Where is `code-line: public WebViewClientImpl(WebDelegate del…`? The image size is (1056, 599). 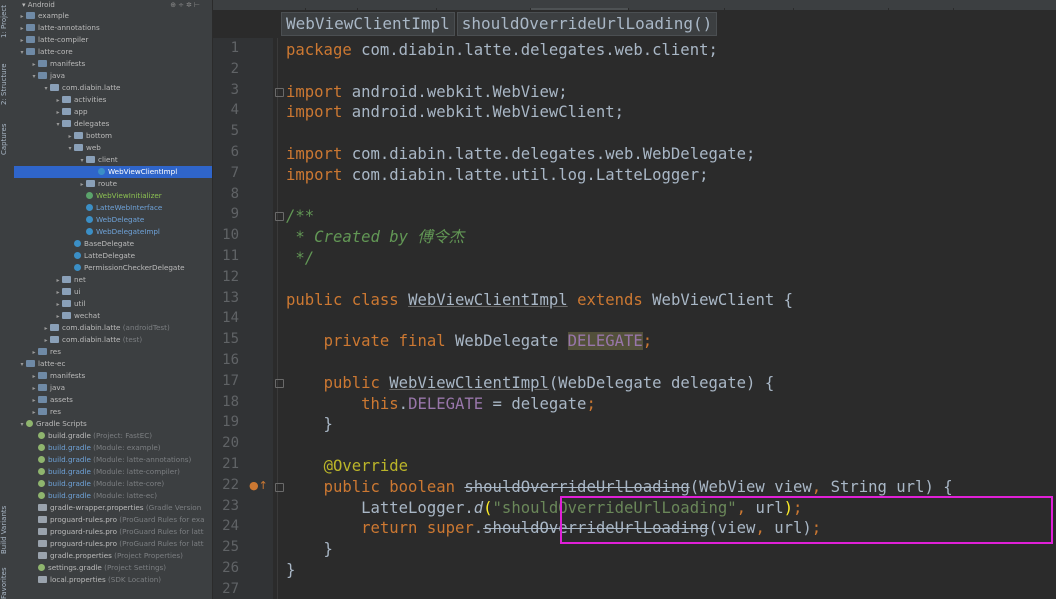 code-line: public WebViewClientImpl(WebDelegate del… is located at coordinates (530, 383).